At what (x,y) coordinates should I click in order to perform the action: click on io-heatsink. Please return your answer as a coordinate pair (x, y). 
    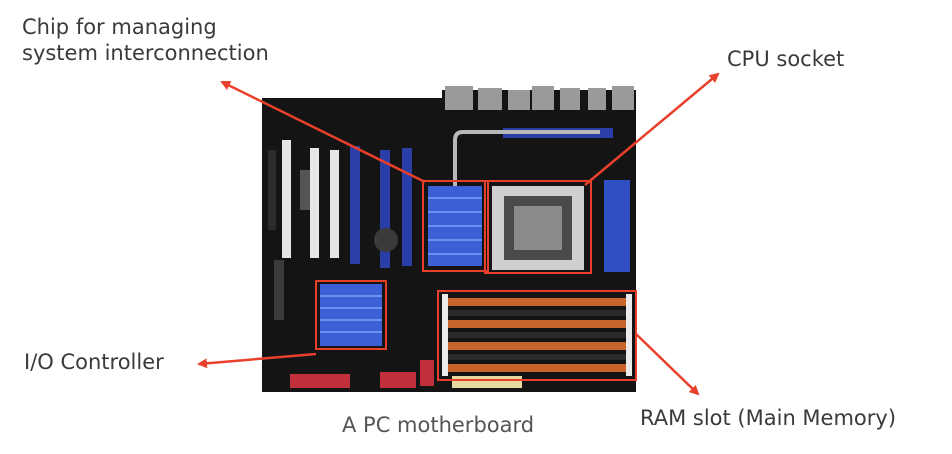
    Looking at the image, I should click on (351, 315).